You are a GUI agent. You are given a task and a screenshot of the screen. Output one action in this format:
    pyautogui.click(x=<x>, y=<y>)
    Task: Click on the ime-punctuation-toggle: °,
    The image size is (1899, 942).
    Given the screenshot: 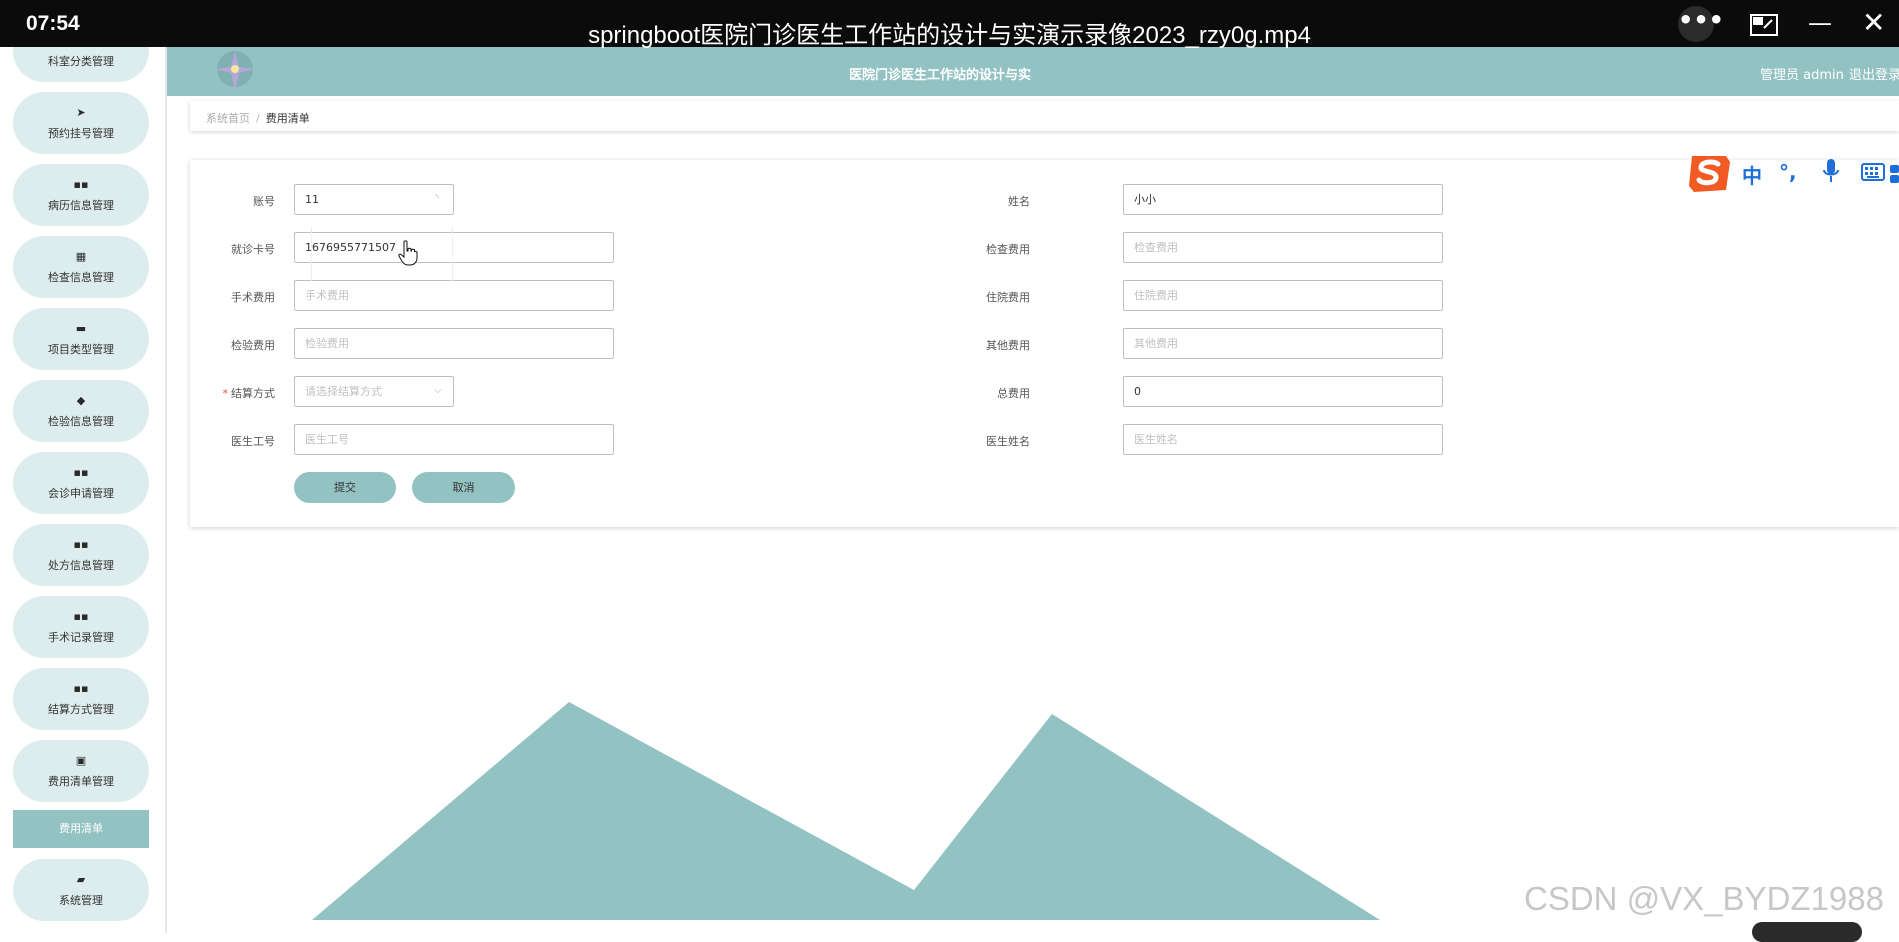 What is the action you would take?
    pyautogui.click(x=1788, y=172)
    